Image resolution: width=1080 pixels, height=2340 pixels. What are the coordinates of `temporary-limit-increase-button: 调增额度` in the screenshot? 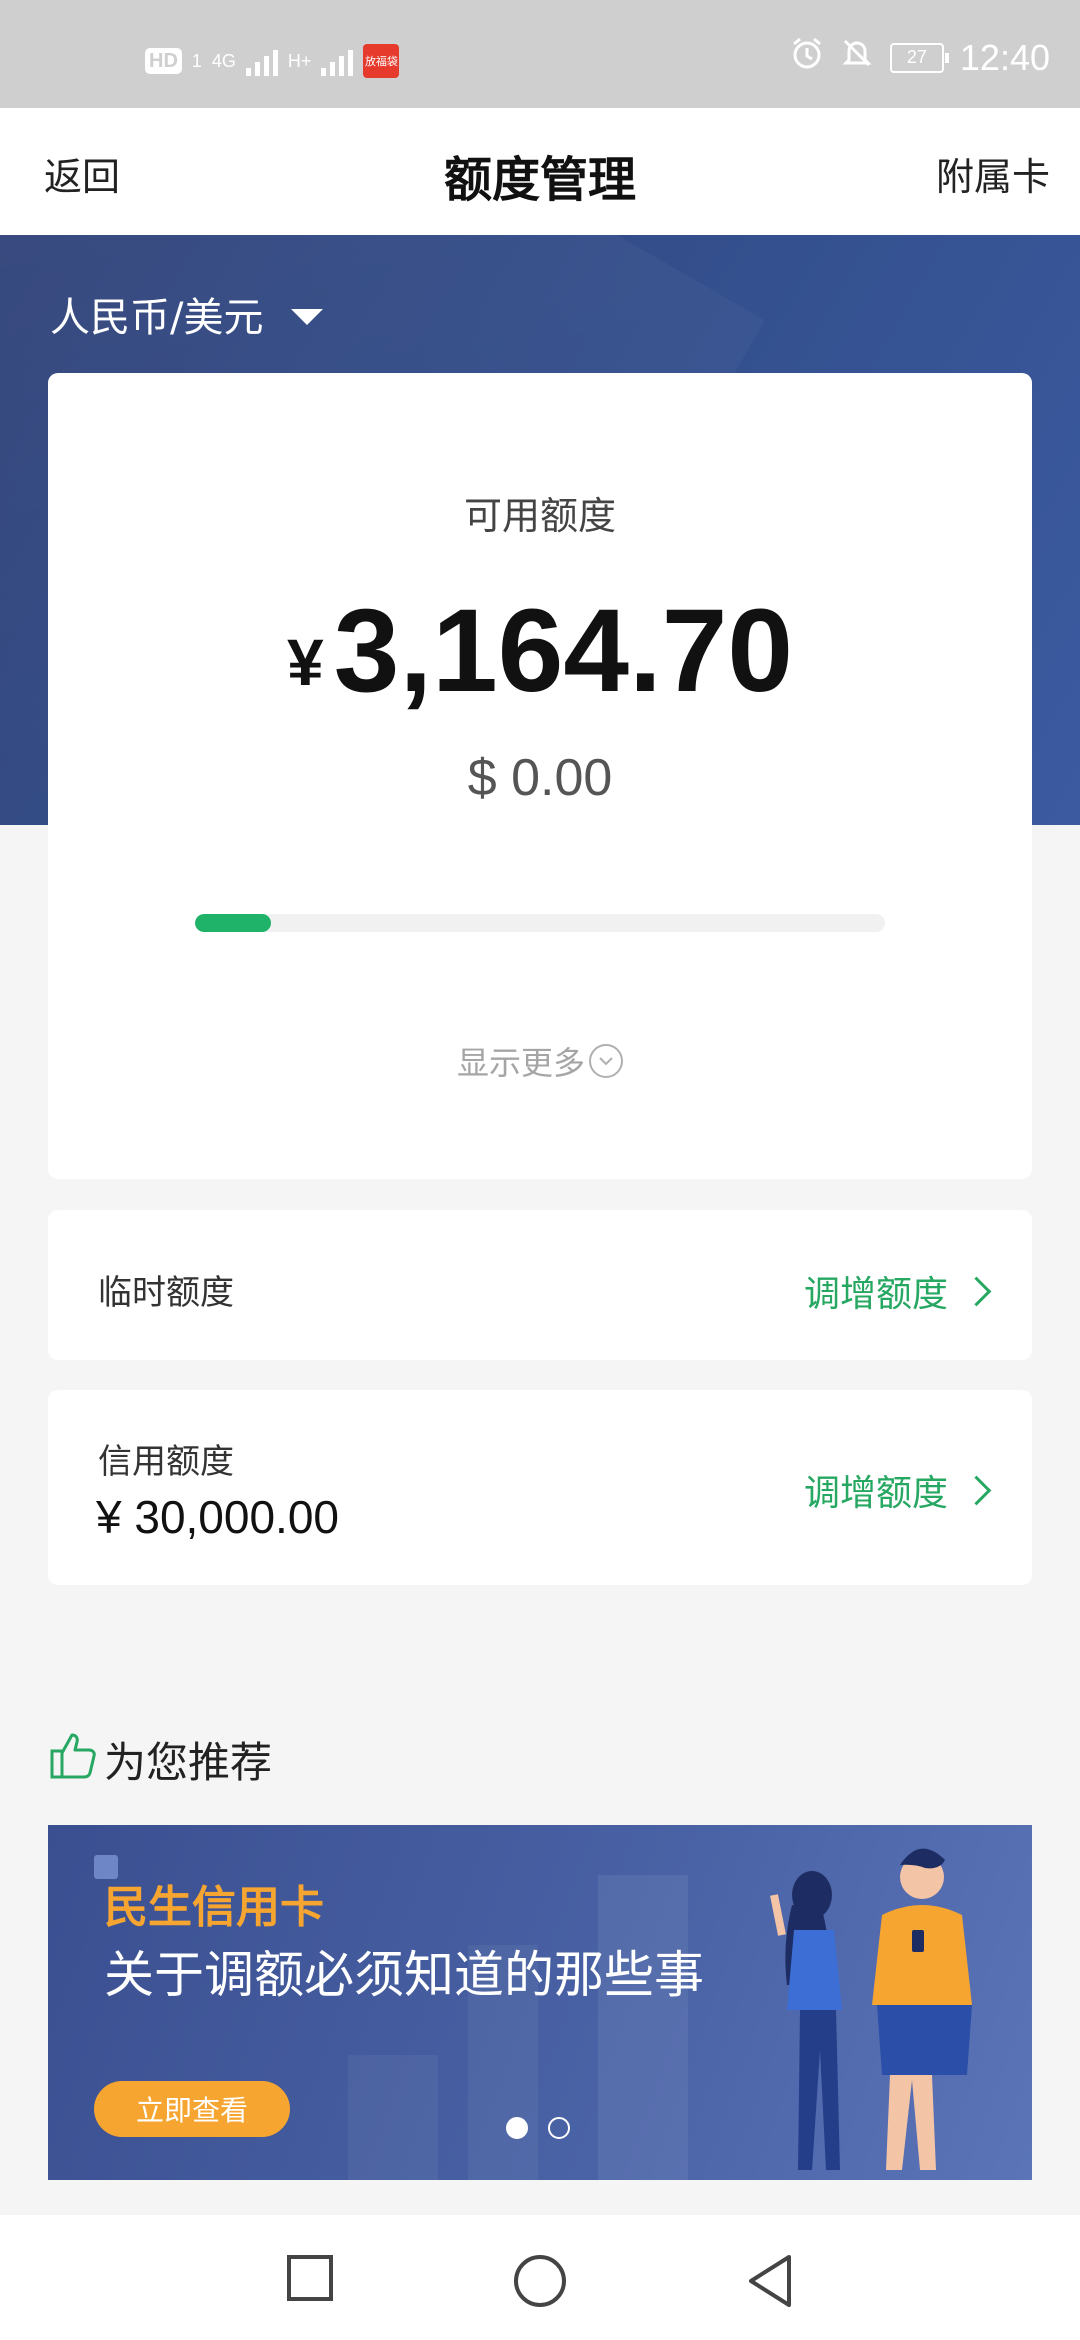 It's located at (897, 1291).